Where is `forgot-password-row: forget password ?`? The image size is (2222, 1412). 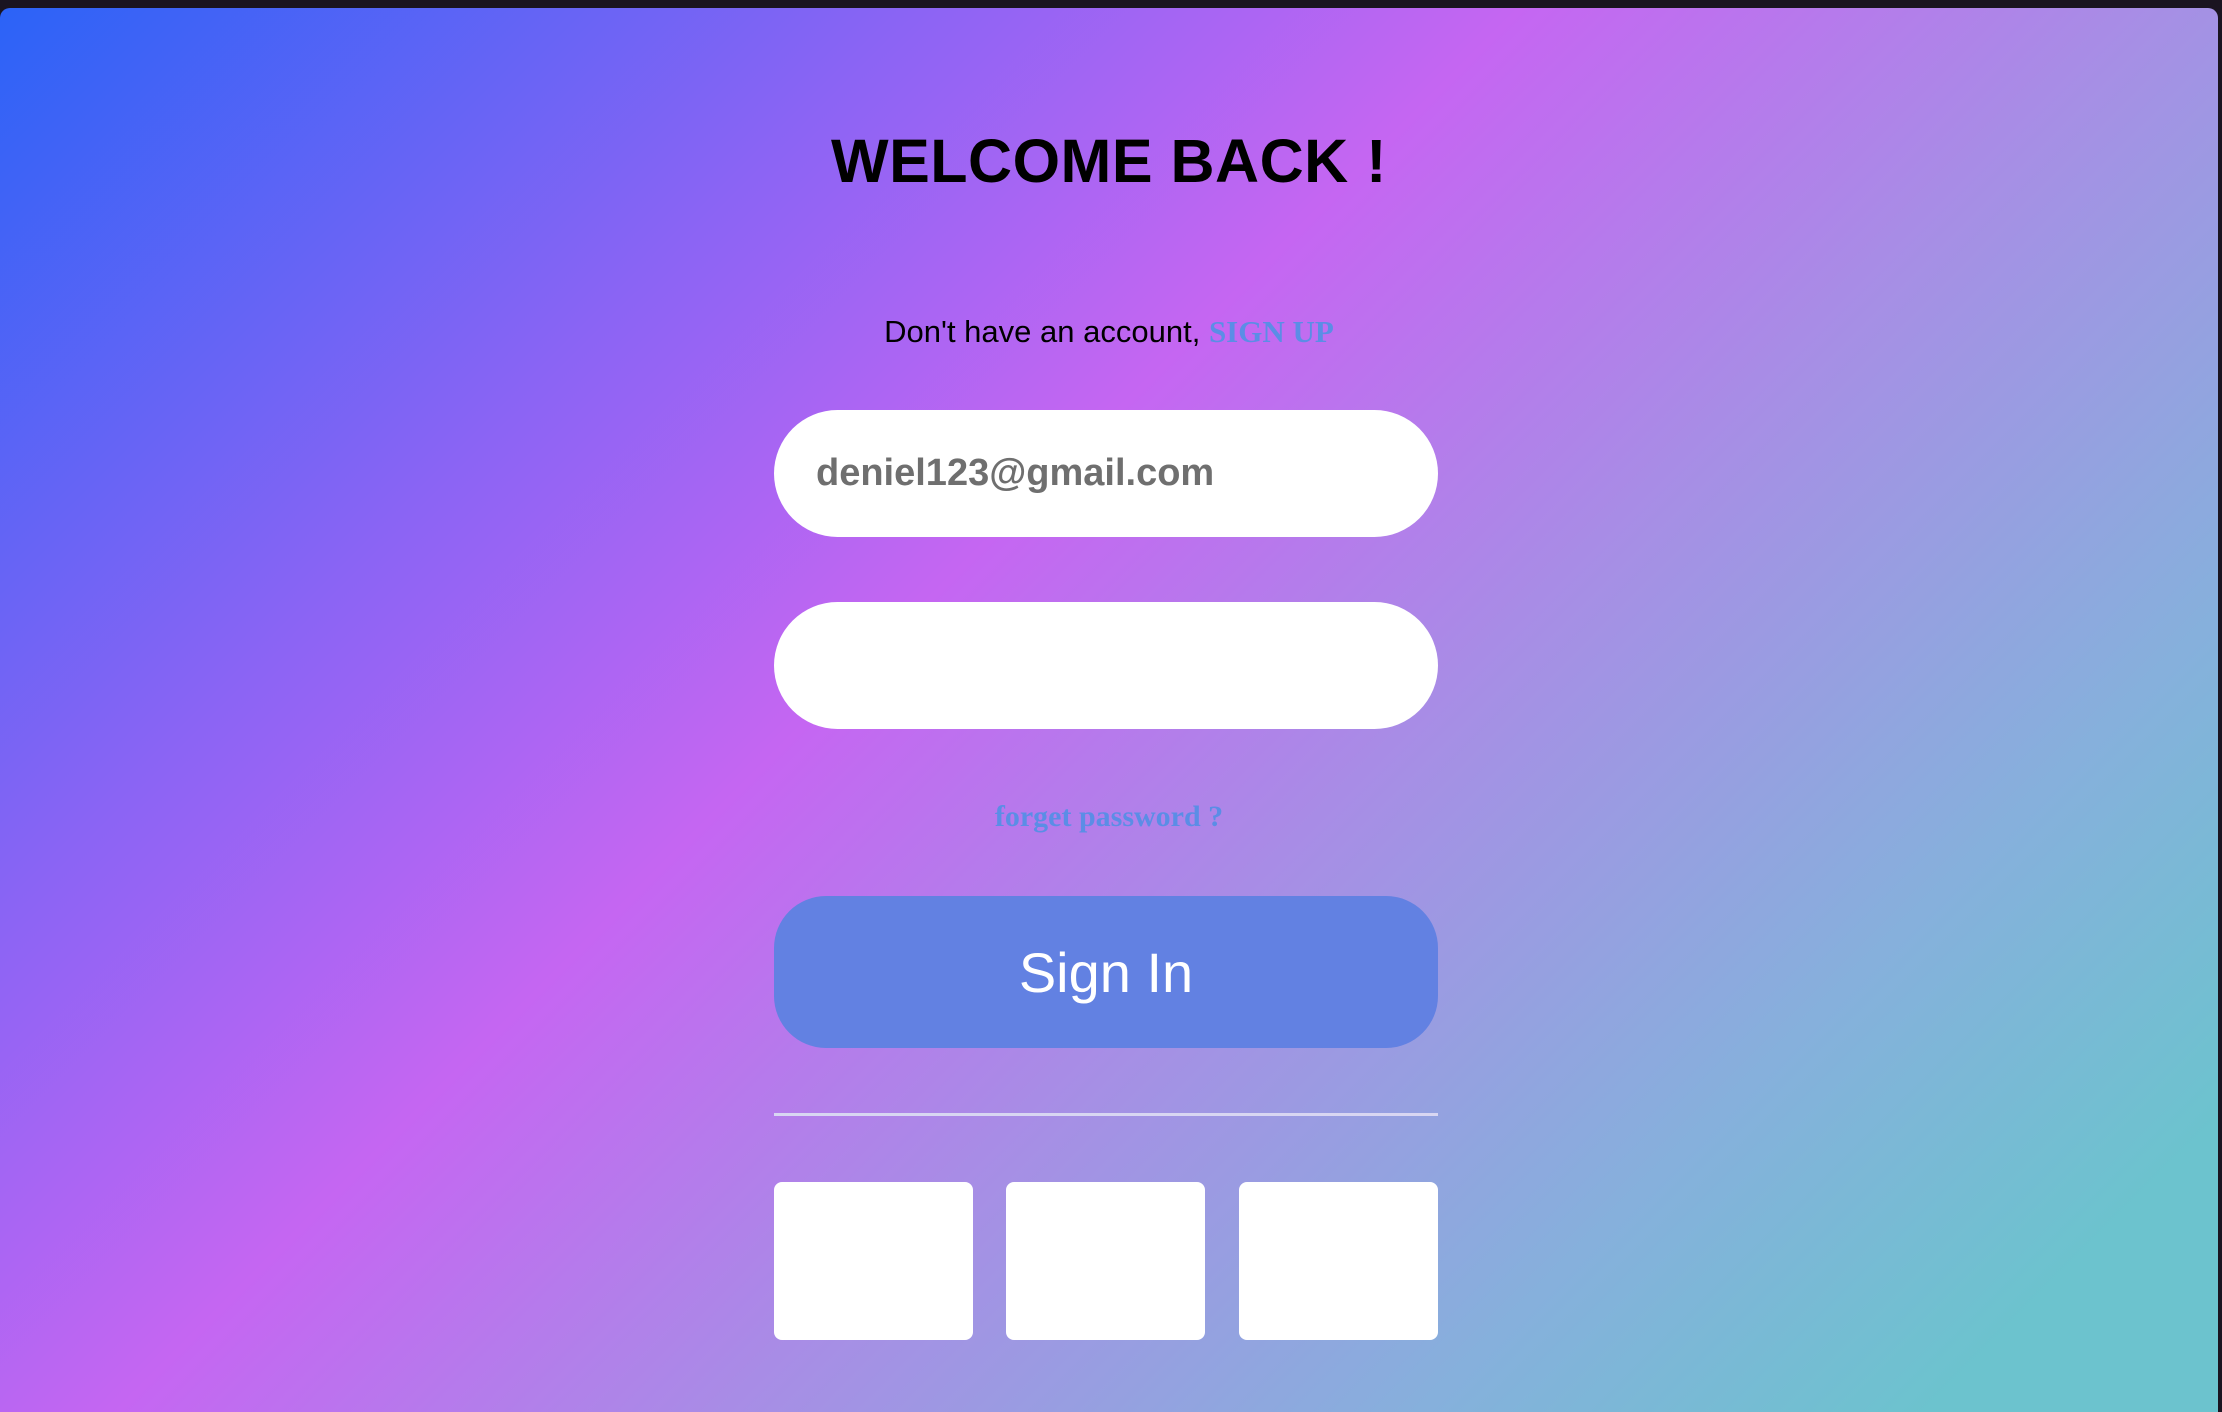
forgot-password-row: forget password ? is located at coordinates (1109, 817).